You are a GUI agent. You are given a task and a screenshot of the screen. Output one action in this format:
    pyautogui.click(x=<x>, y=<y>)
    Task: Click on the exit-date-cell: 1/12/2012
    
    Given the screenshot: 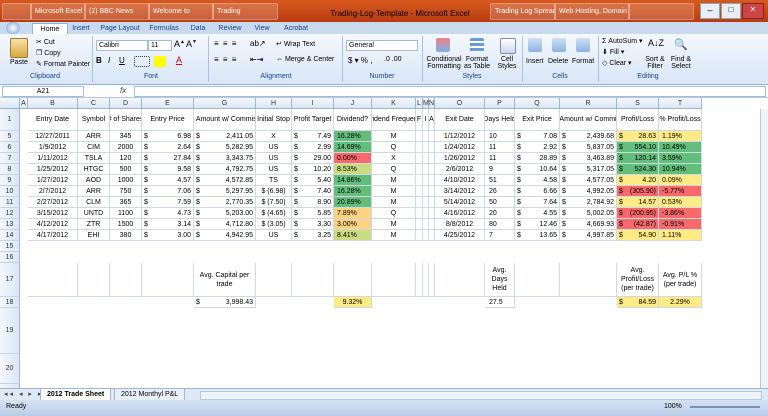 What is the action you would take?
    pyautogui.click(x=460, y=136)
    